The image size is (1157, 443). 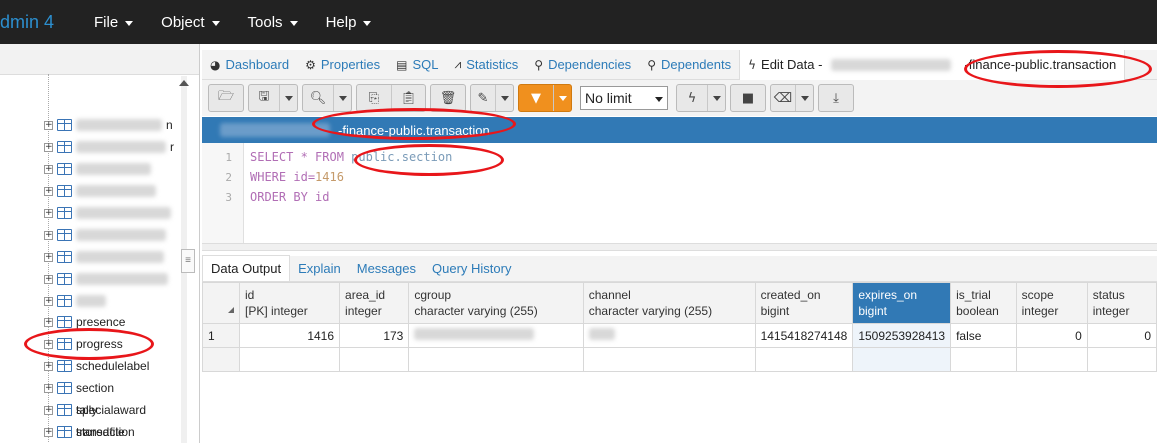 What do you see at coordinates (96, 366) in the screenshot?
I see `tree-item-schedulelabel: + schedulelabel` at bounding box center [96, 366].